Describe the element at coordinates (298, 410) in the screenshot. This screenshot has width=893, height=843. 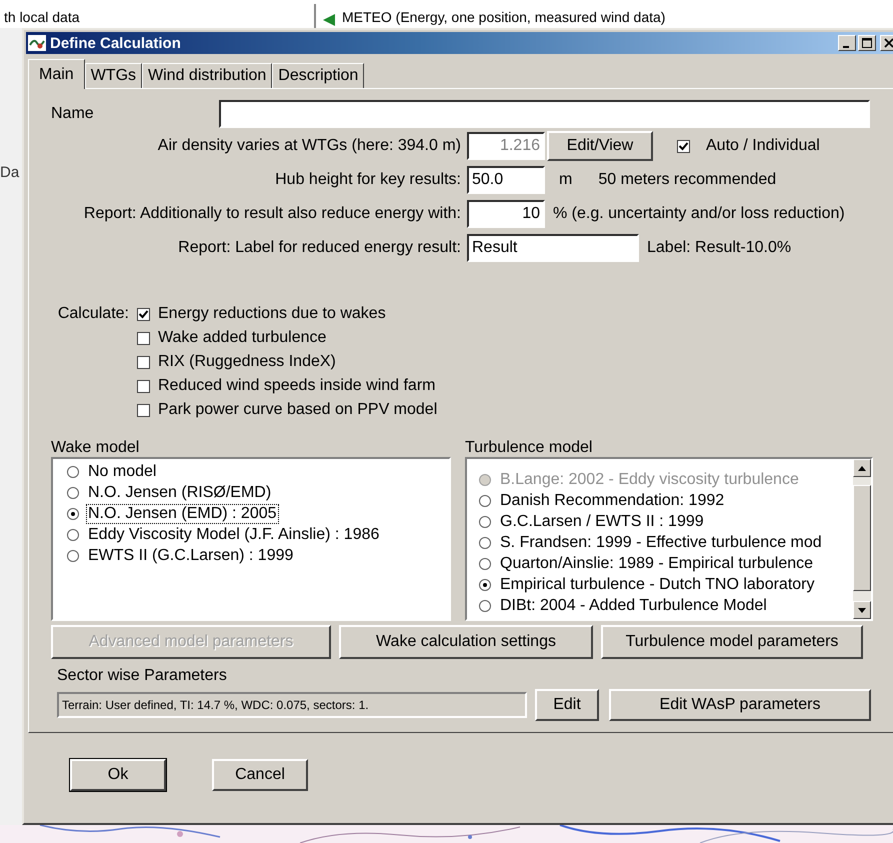
I see `checkbox-label: Park power curve based on PPV model` at that location.